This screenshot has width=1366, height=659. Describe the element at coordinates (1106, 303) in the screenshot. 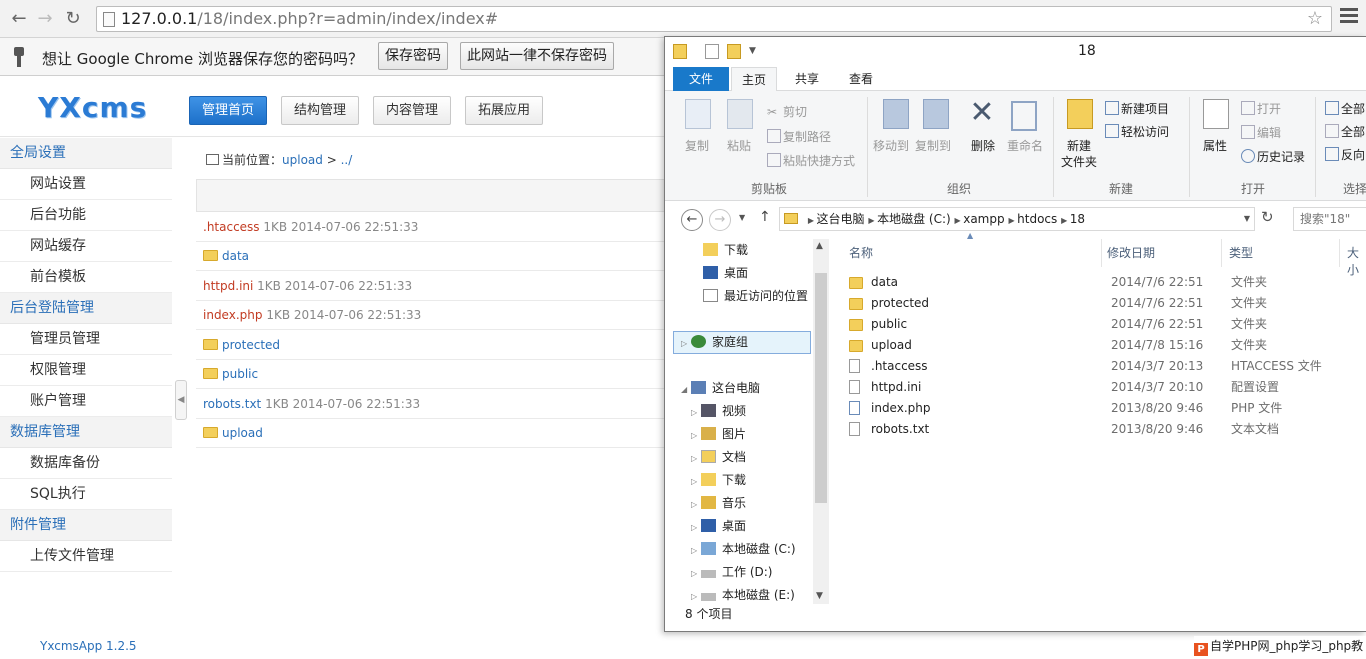

I see `list-item: protected 2014/7/6 22:51 文件夹` at that location.